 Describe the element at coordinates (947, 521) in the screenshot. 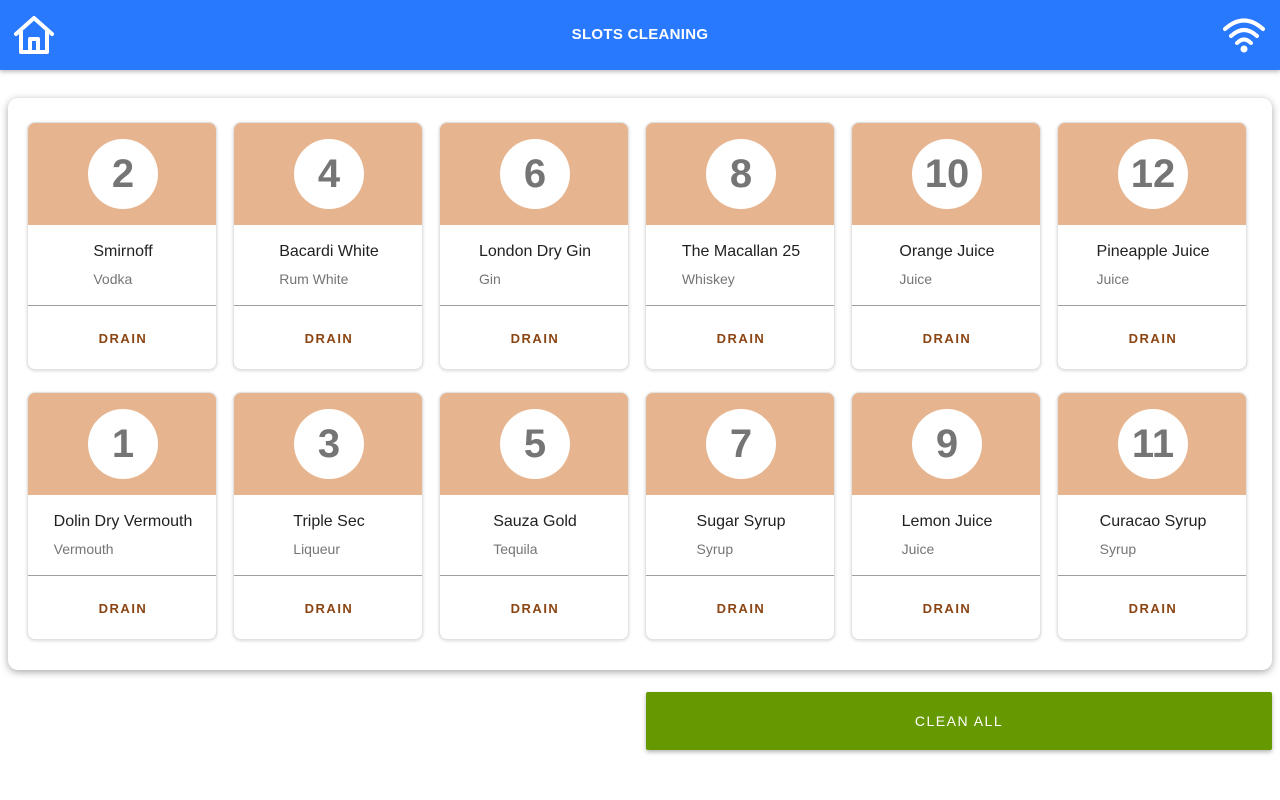

I see `ingredient-name: Lemon Juice` at that location.